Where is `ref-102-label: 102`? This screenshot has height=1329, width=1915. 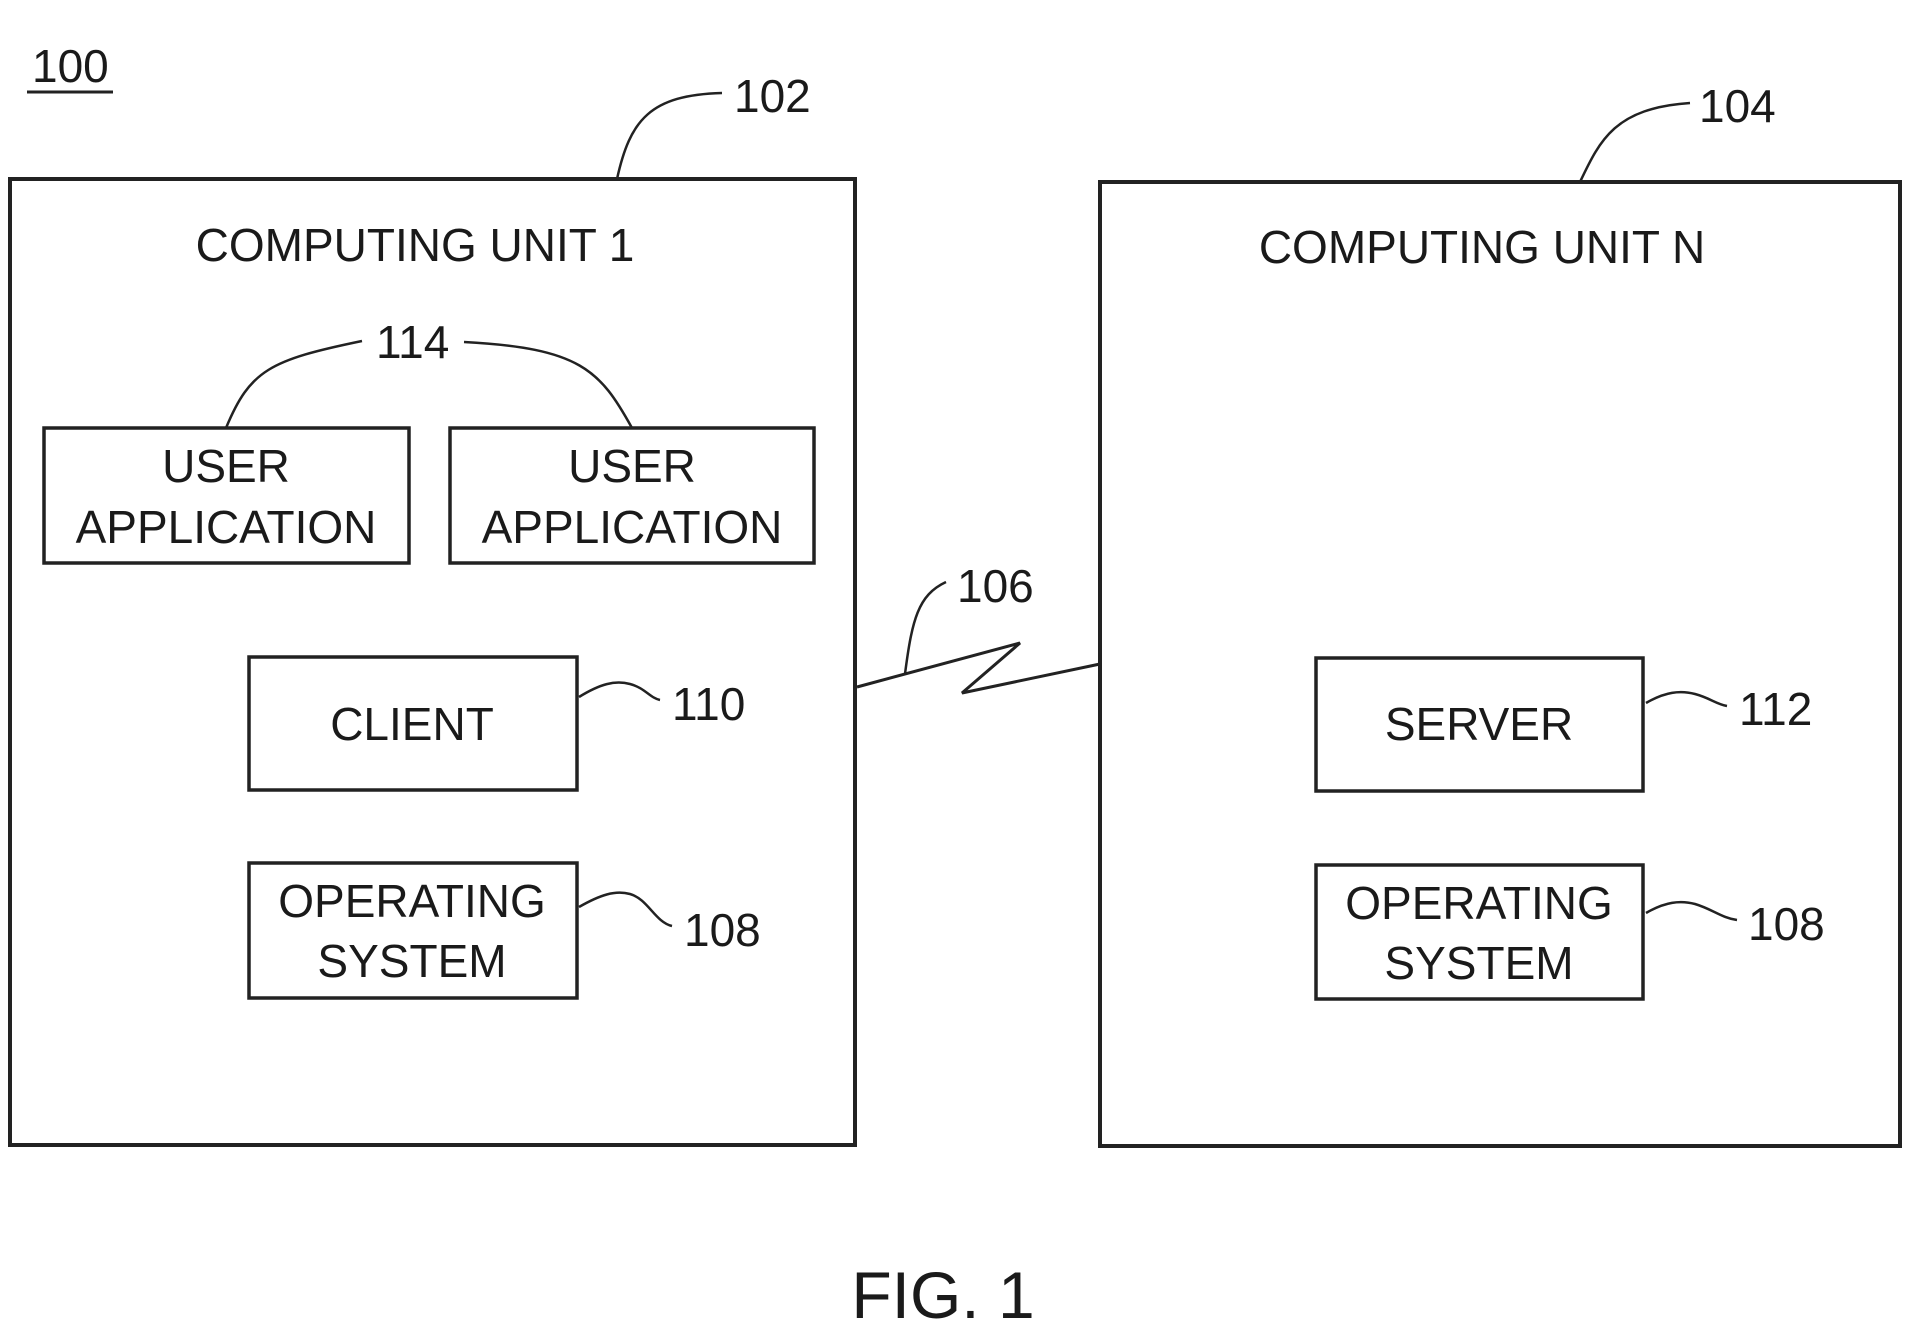
ref-102-label: 102 is located at coordinates (772, 96).